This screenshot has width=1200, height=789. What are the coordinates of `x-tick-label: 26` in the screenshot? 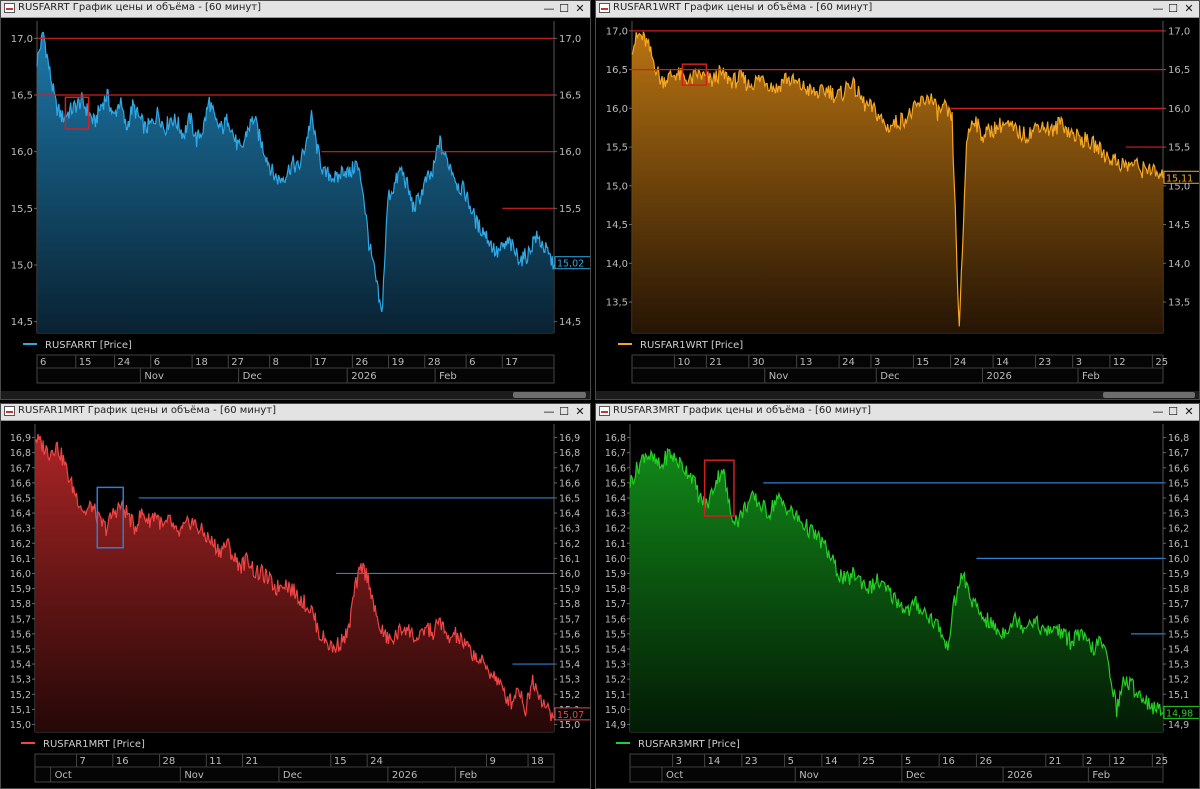 It's located at (361, 362).